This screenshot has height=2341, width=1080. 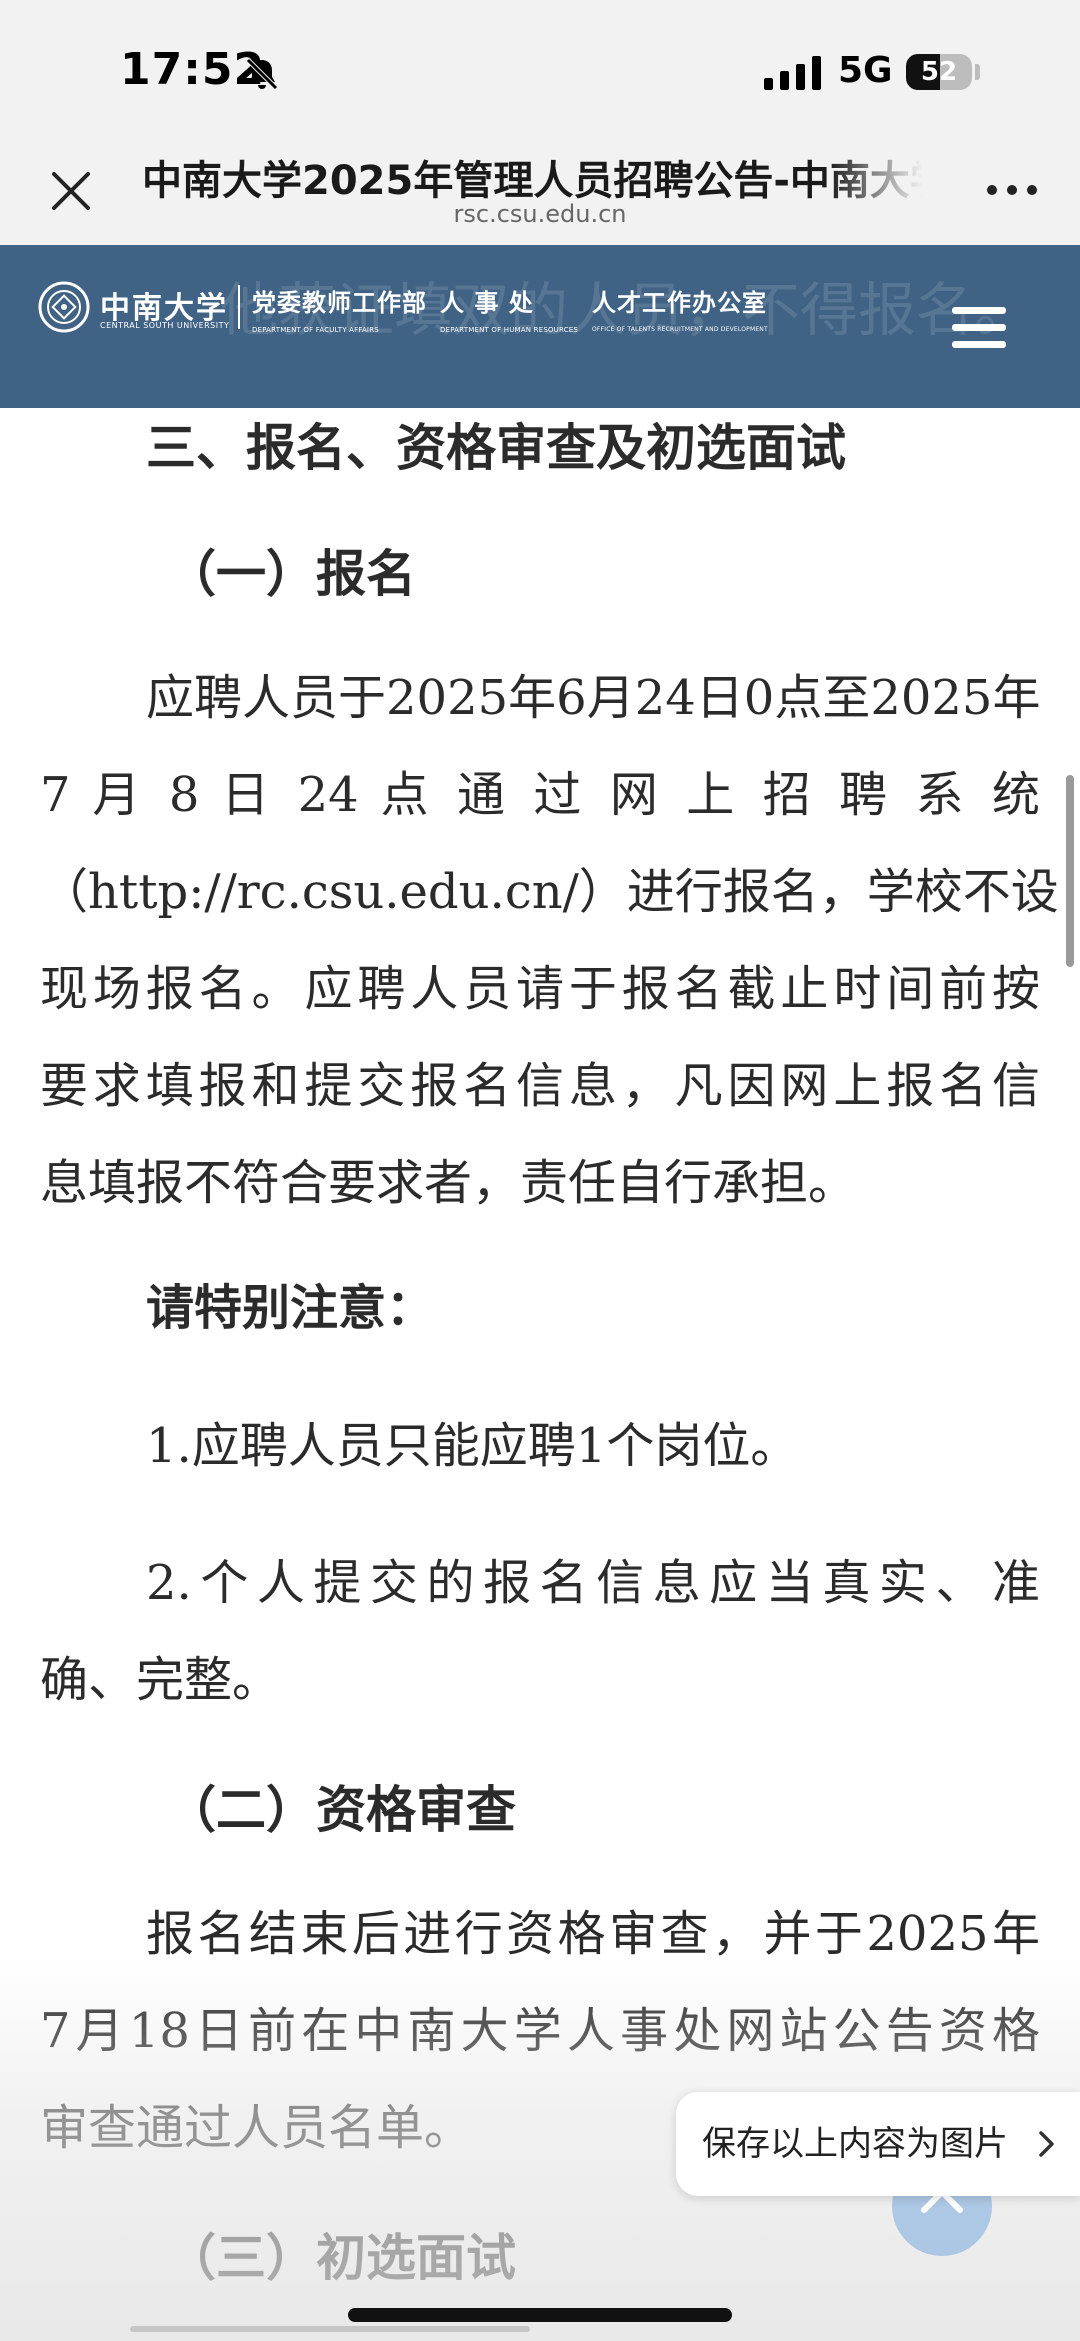 What do you see at coordinates (540, 1086) in the screenshot?
I see `registration-para-line-5: 要求填报和提交报名信息，凡因网上报名信` at bounding box center [540, 1086].